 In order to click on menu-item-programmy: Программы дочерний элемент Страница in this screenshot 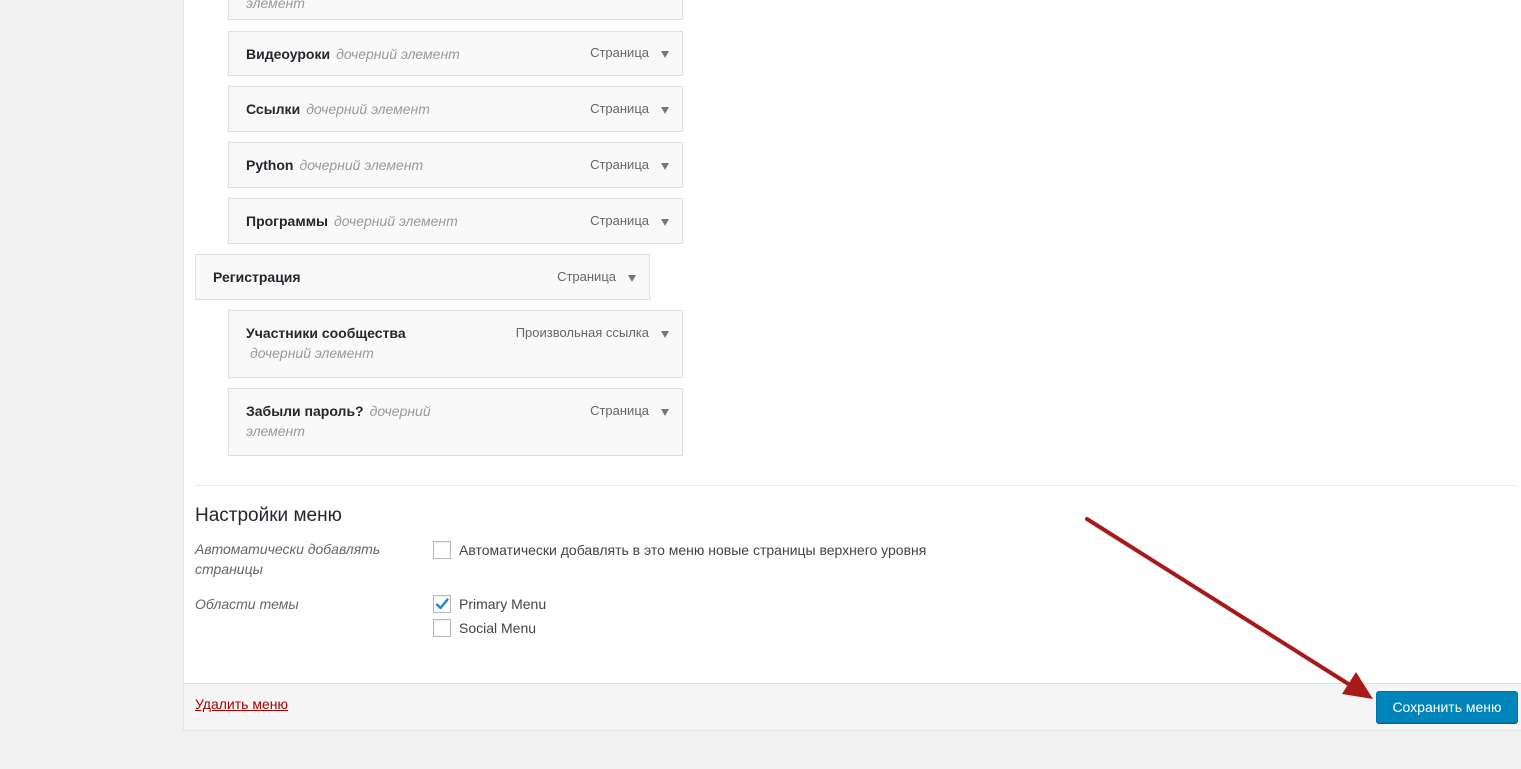, I will do `click(455, 221)`.